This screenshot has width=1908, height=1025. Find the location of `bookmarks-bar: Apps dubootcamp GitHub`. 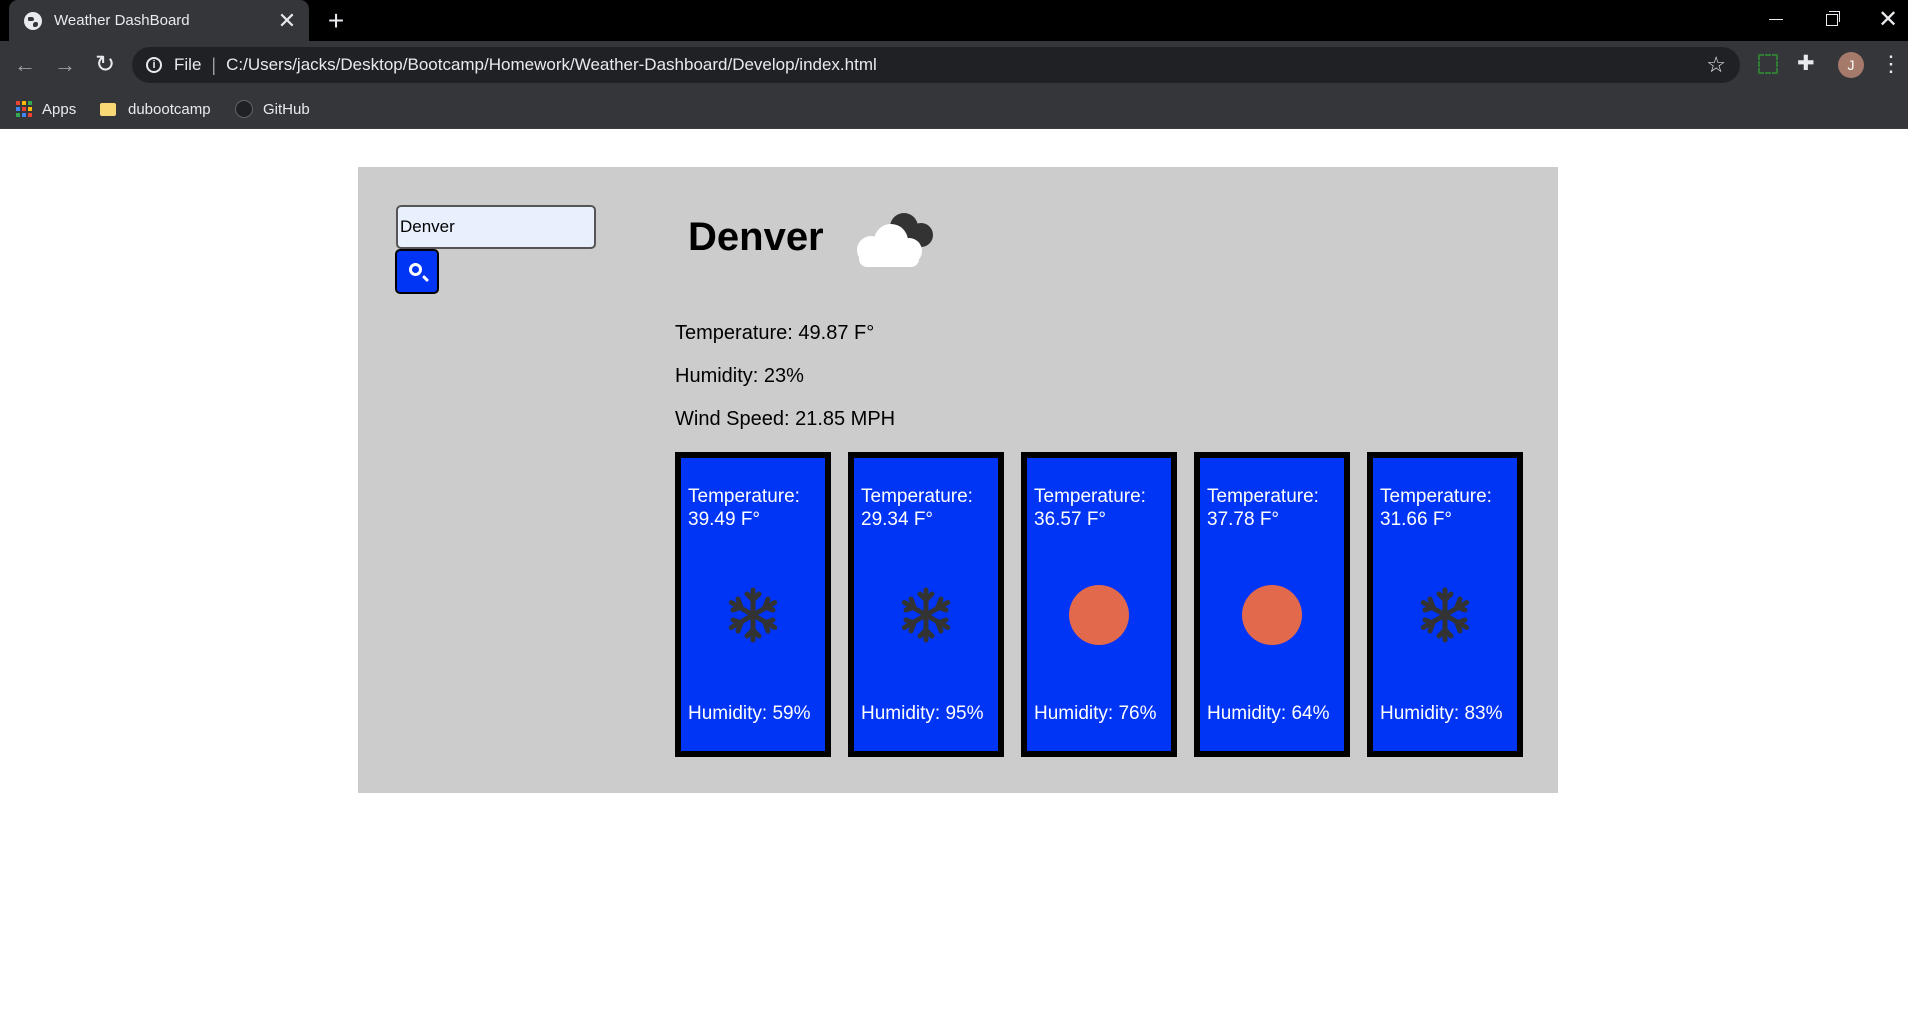

bookmarks-bar: Apps dubootcamp GitHub is located at coordinates (954, 109).